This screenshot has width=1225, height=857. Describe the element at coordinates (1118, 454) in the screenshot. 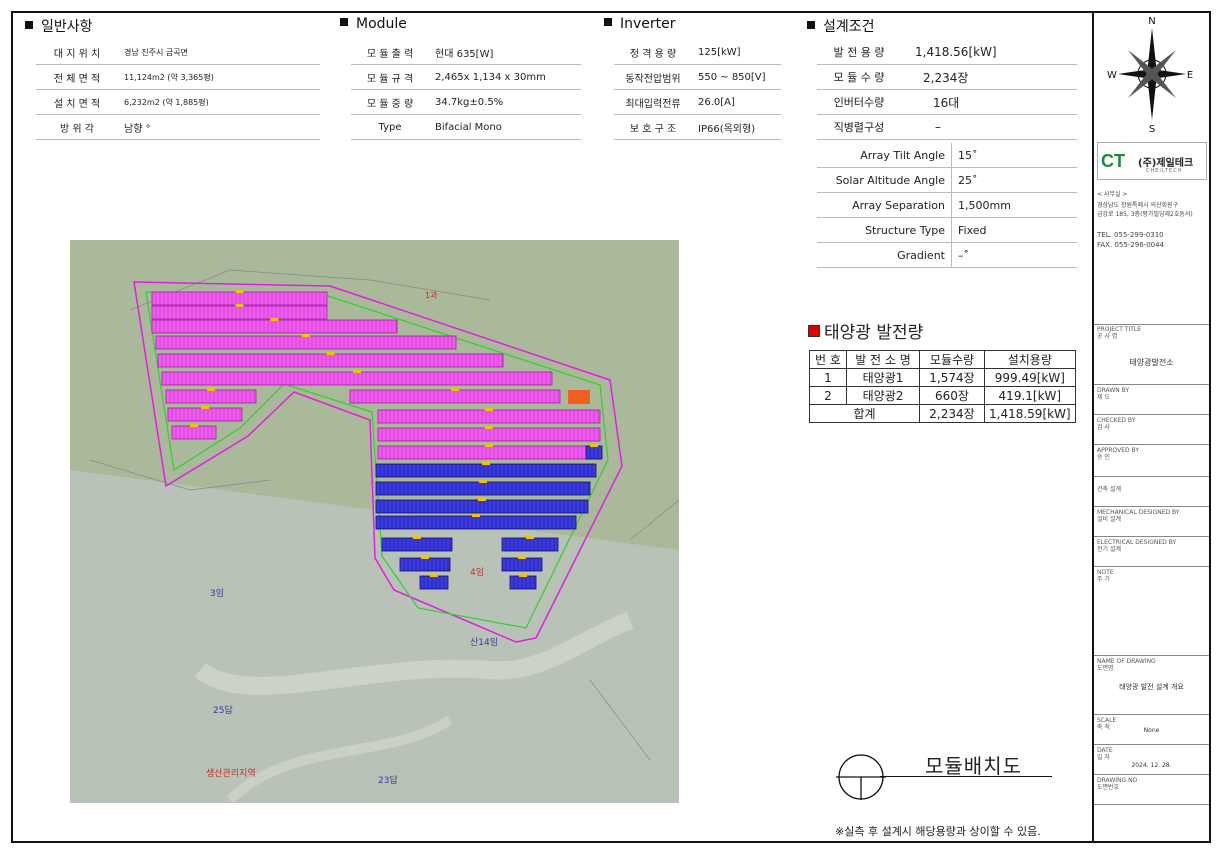

I see `tb-label: APPROVED BY 승 인` at that location.